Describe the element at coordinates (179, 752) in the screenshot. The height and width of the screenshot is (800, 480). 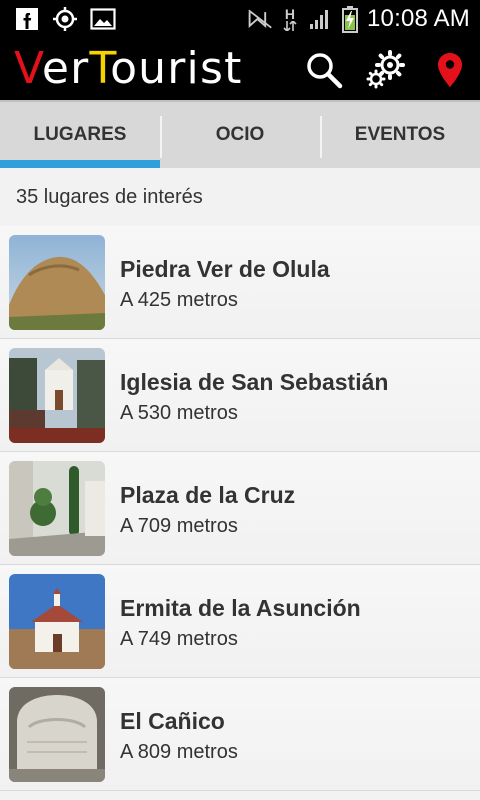
I see `place-distance: A 809 metros` at that location.